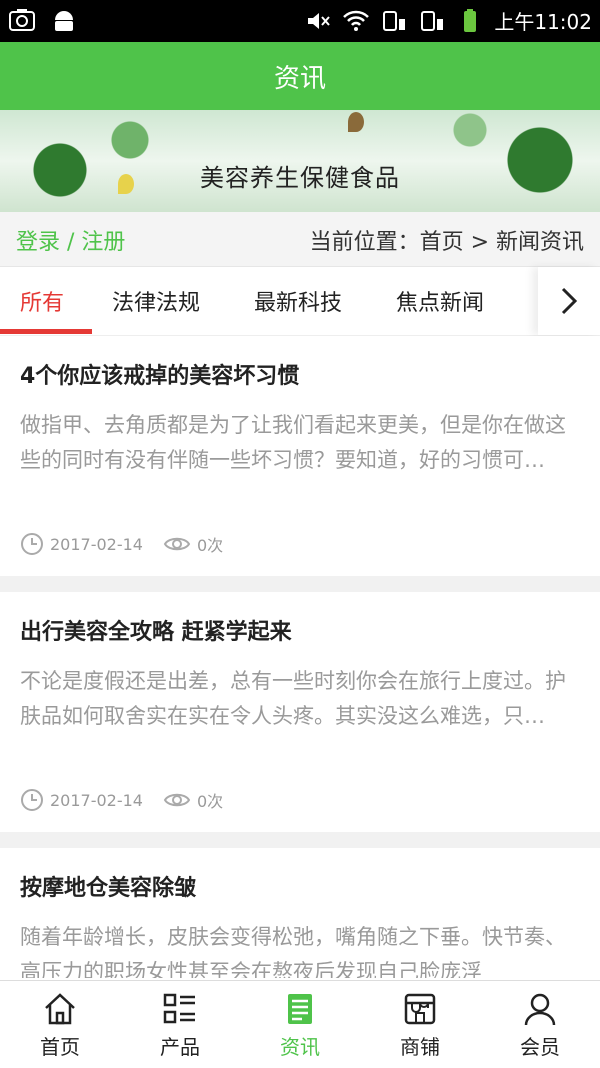 The height and width of the screenshot is (1068, 600). What do you see at coordinates (156, 630) in the screenshot?
I see `article-title: 出行美容全攻略 赶紧学起来` at bounding box center [156, 630].